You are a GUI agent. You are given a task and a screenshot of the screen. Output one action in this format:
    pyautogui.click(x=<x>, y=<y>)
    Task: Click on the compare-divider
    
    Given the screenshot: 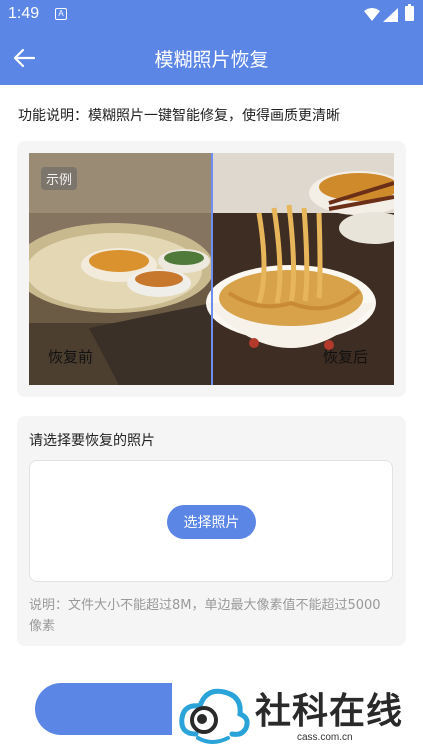 What is the action you would take?
    pyautogui.click(x=212, y=269)
    